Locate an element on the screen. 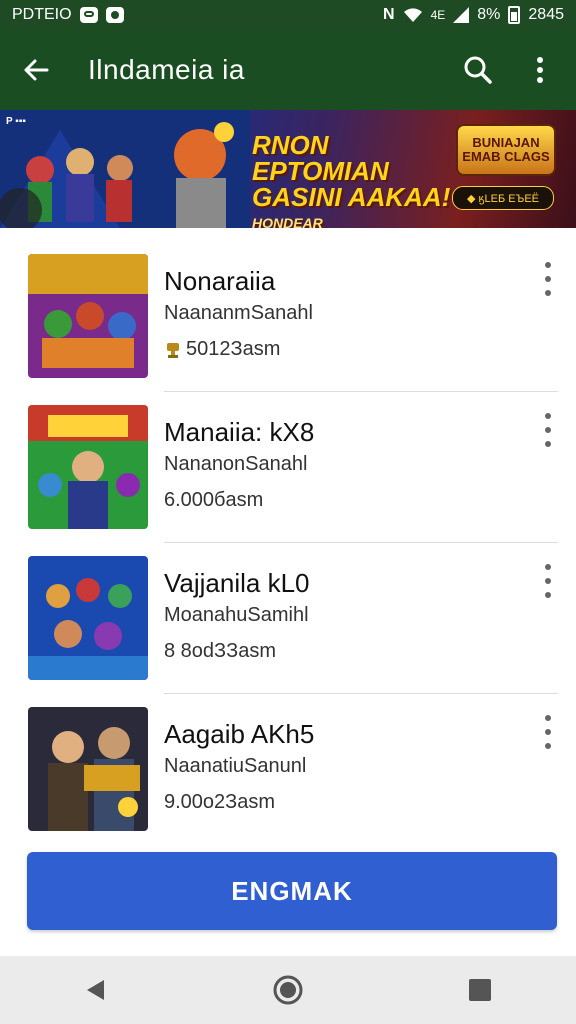 This screenshot has height=1024, width=576. status-left: PDTEIO is located at coordinates (68, 15).